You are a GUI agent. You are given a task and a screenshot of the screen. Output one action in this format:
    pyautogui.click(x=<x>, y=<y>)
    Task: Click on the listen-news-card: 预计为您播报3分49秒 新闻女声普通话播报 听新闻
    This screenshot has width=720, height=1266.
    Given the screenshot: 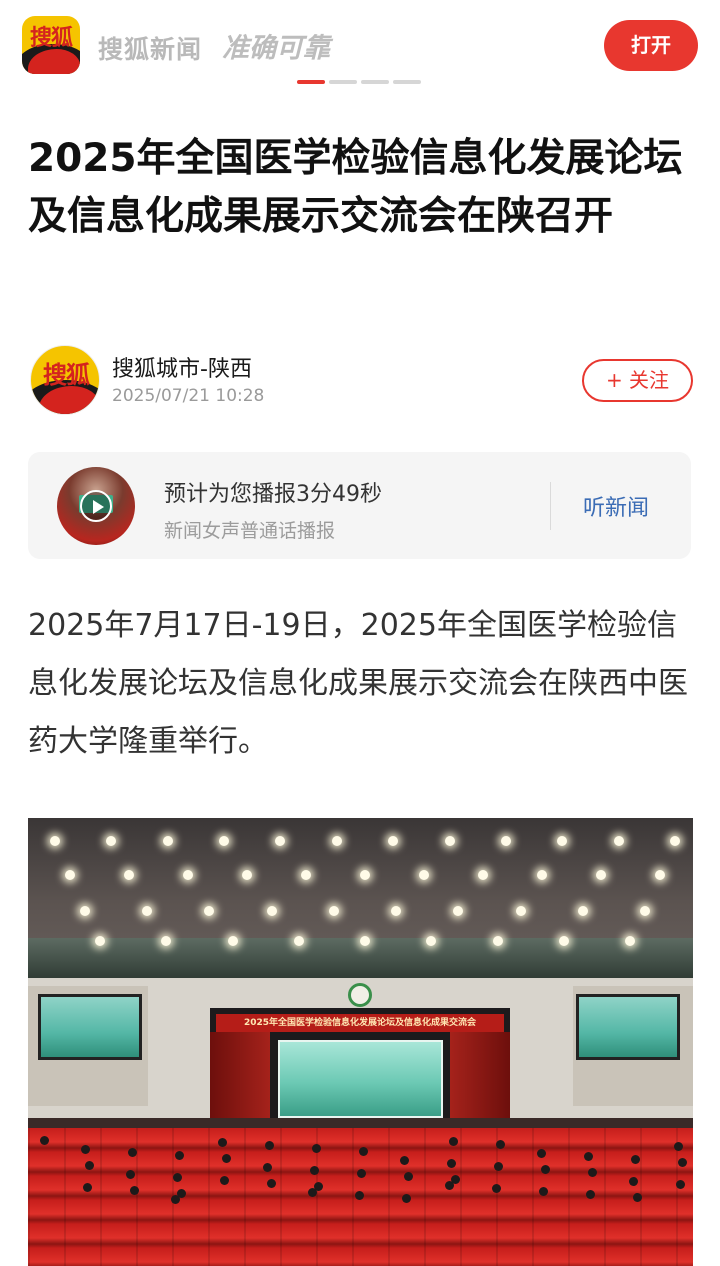 What is the action you would take?
    pyautogui.click(x=359, y=505)
    